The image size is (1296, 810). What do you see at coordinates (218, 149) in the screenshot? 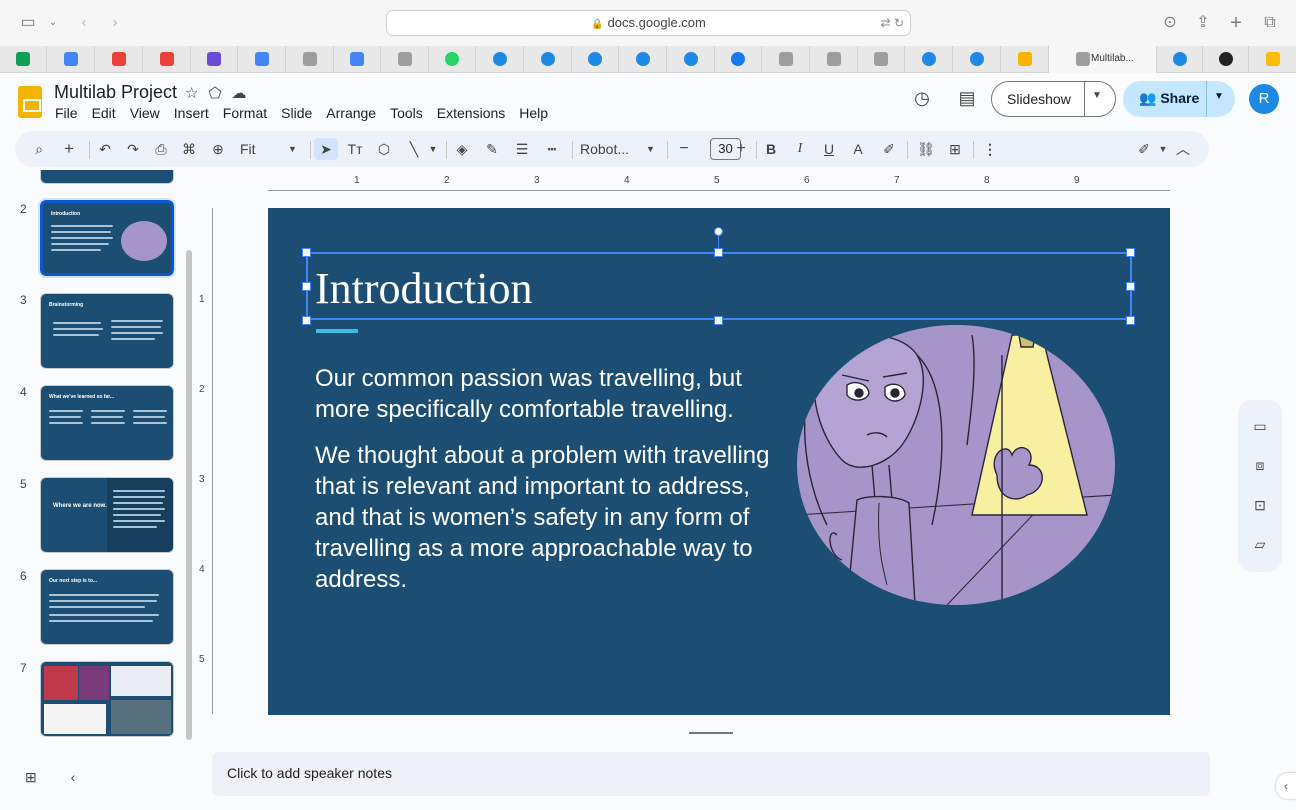
I see `zoom-icon: ⊕` at bounding box center [218, 149].